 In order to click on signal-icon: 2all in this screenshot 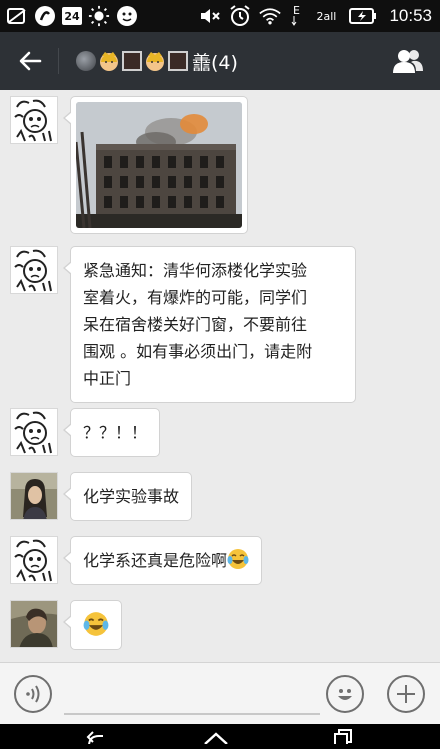, I will do `click(326, 16)`.